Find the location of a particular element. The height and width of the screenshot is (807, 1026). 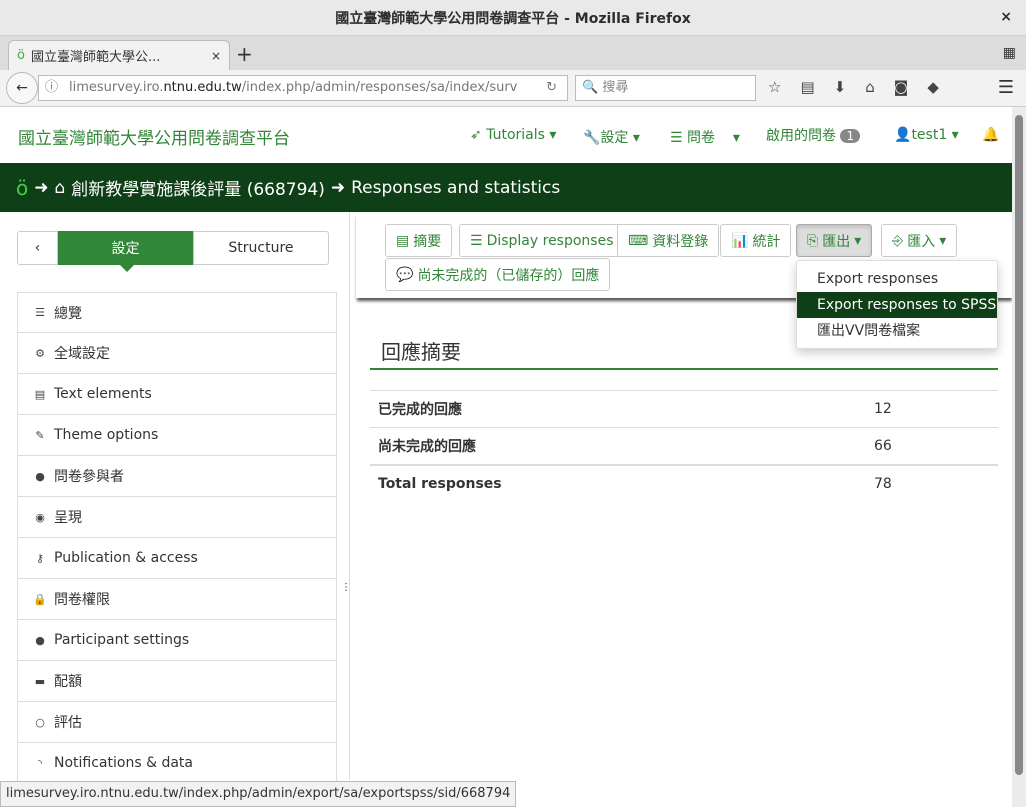

user-icon: ● is located at coordinates (40, 476).